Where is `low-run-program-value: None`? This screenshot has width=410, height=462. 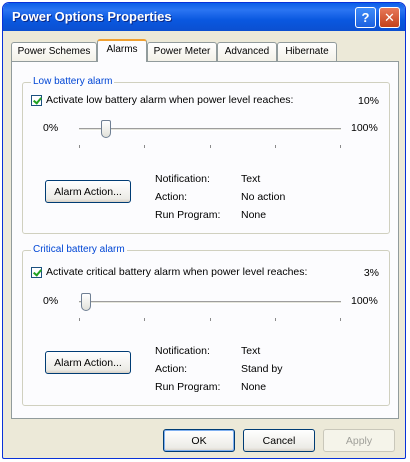
low-run-program-value: None is located at coordinates (254, 215).